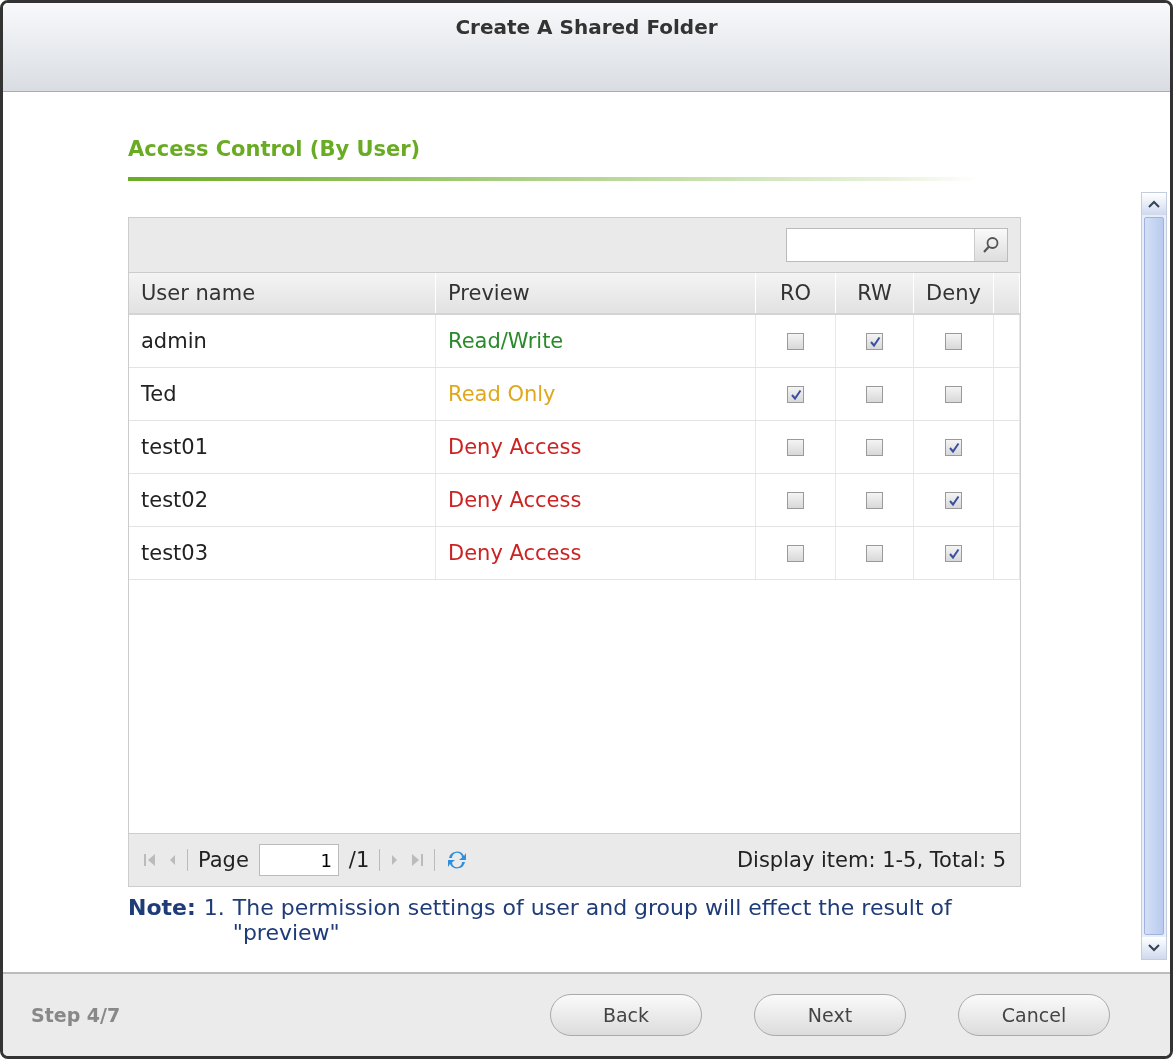 This screenshot has width=1173, height=1059. I want to click on user-name-cell: test03, so click(282, 553).